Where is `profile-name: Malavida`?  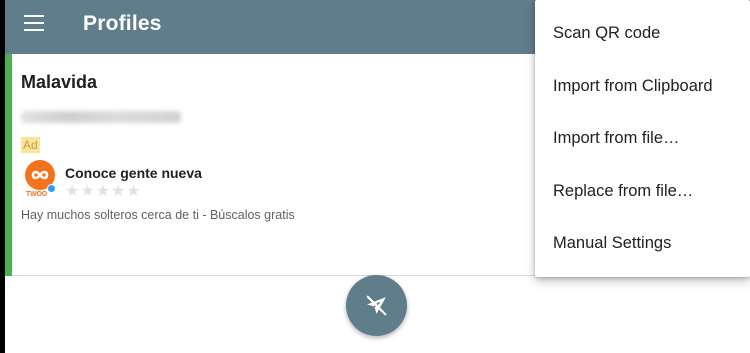
profile-name: Malavida is located at coordinates (59, 82).